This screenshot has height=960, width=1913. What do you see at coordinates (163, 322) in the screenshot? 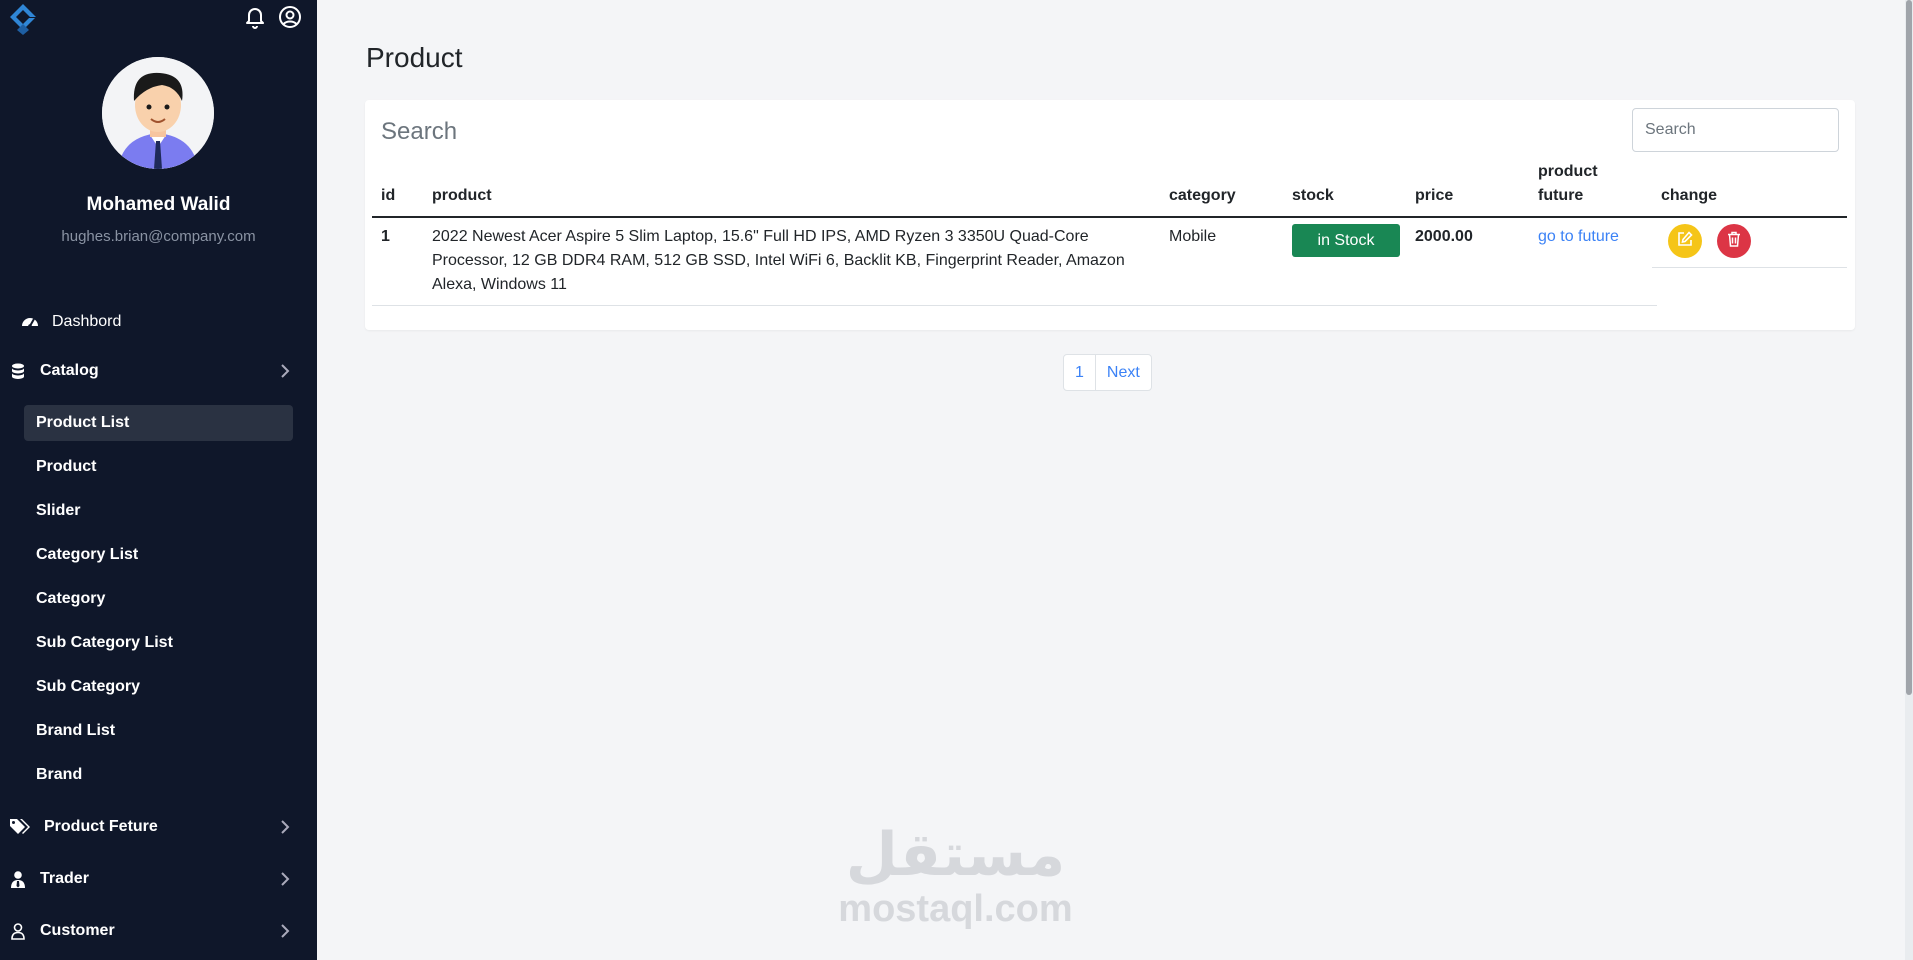
I see `sidebar-item-dashboard: Dashbord` at bounding box center [163, 322].